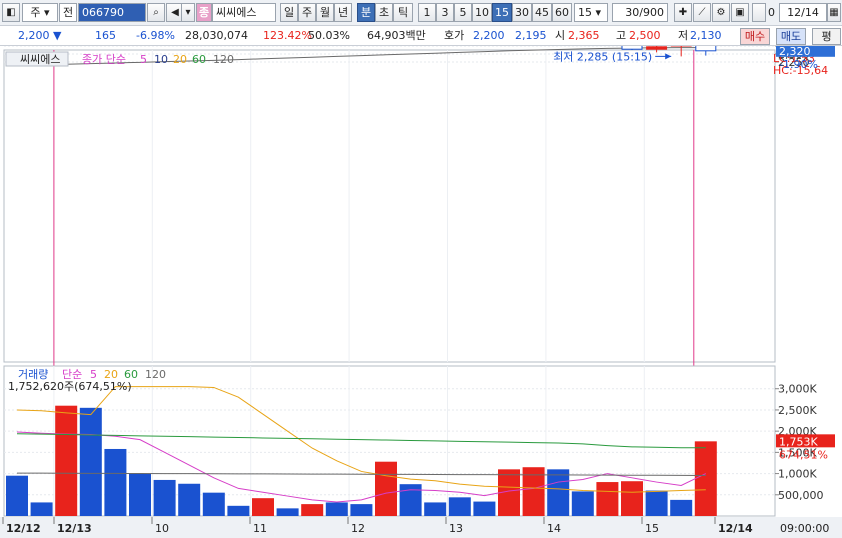 The image size is (842, 538). Describe the element at coordinates (204, 12) in the screenshot. I see `stock-badge: 종` at that location.